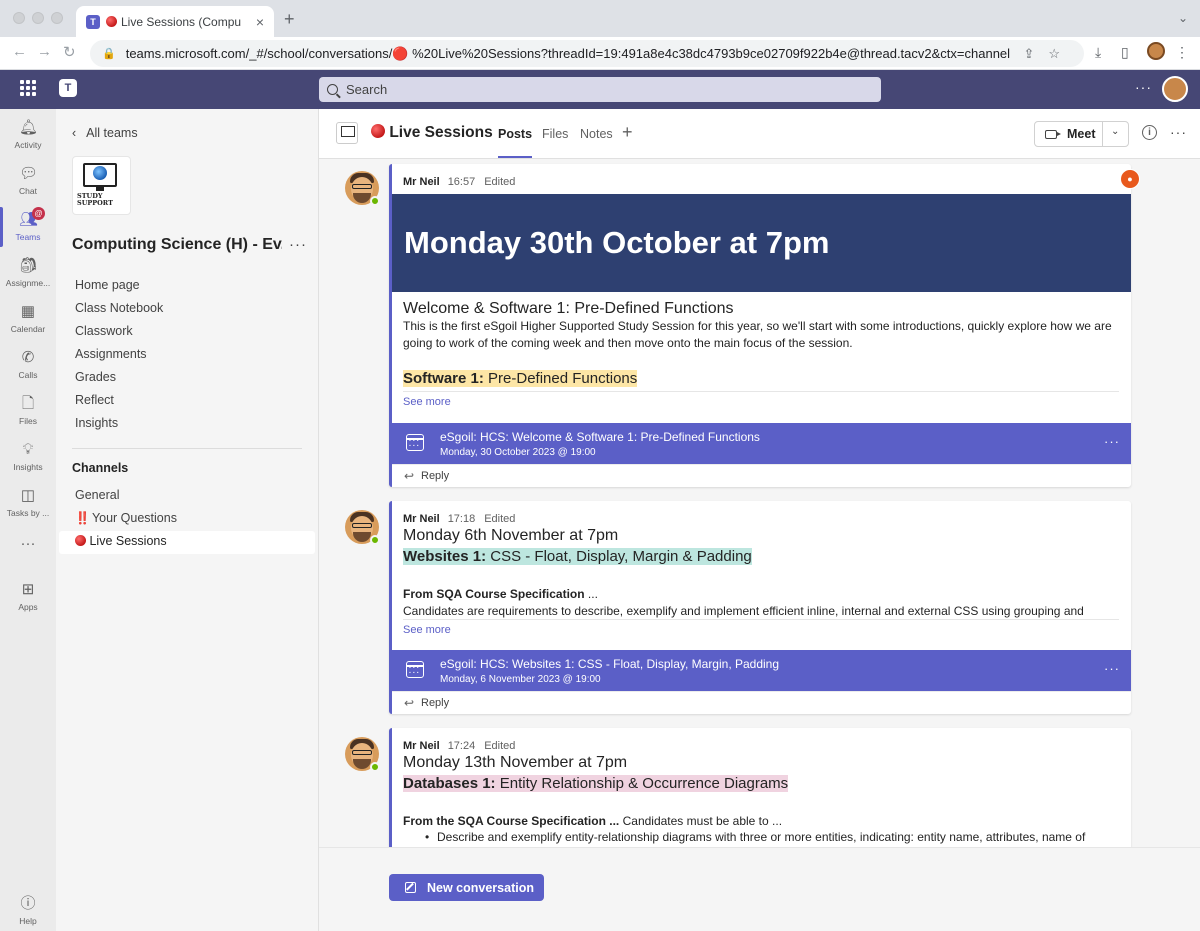 The width and height of the screenshot is (1200, 931). Describe the element at coordinates (289, 19) in the screenshot. I see `new-tab-button: +` at that location.